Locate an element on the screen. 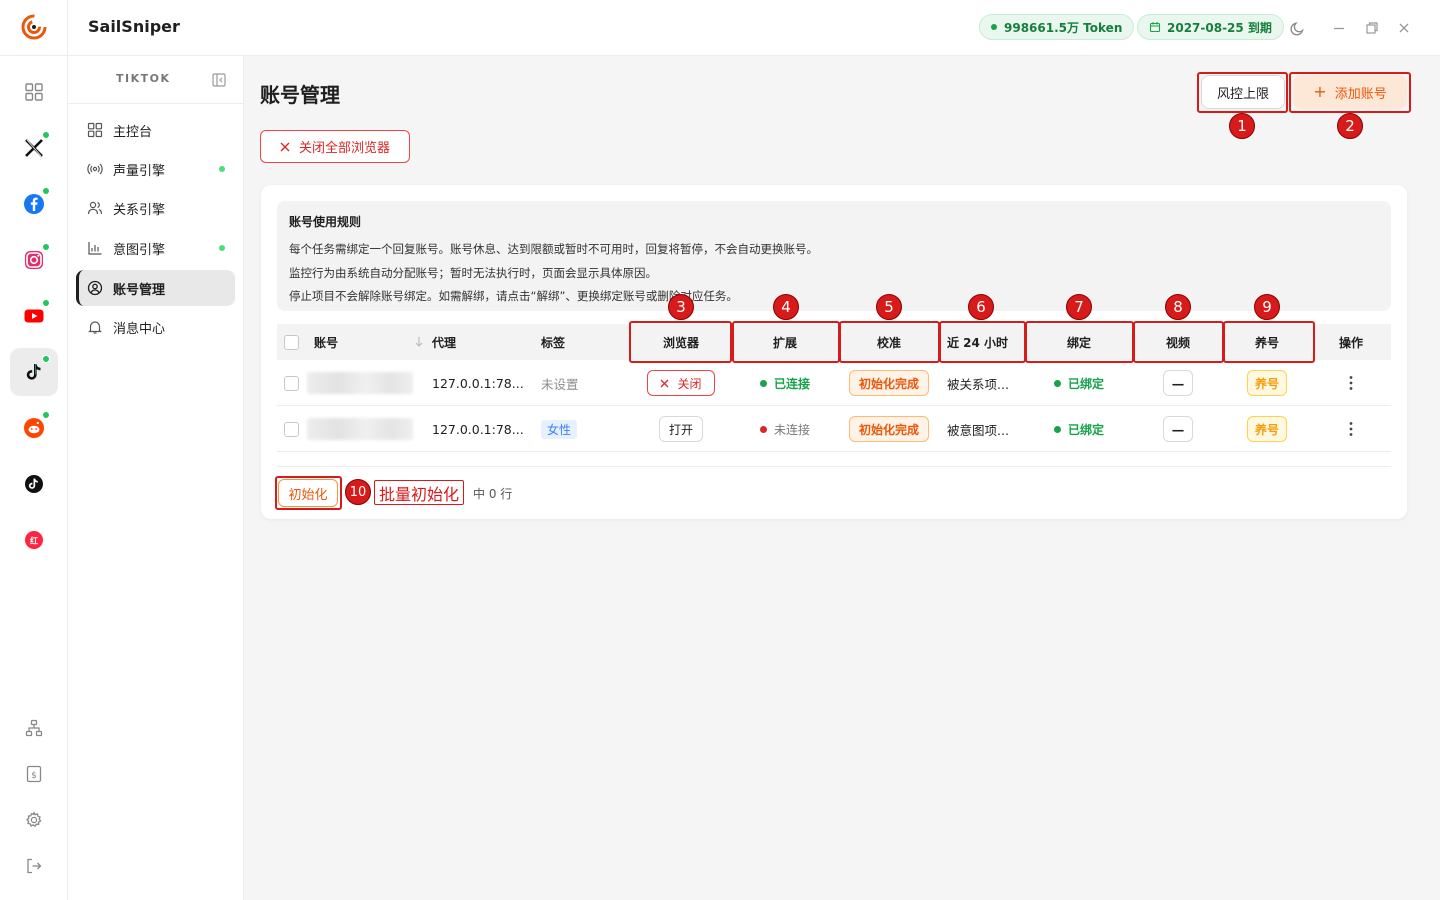 The height and width of the screenshot is (900, 1440). sidebar-item-label: 账号管理 is located at coordinates (139, 290).